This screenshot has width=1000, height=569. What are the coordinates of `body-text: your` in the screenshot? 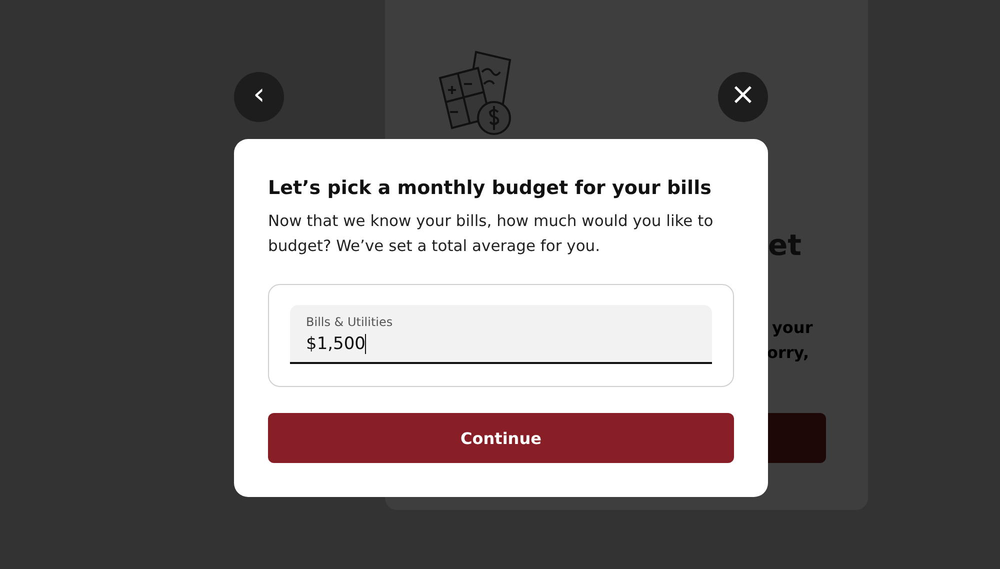 It's located at (792, 328).